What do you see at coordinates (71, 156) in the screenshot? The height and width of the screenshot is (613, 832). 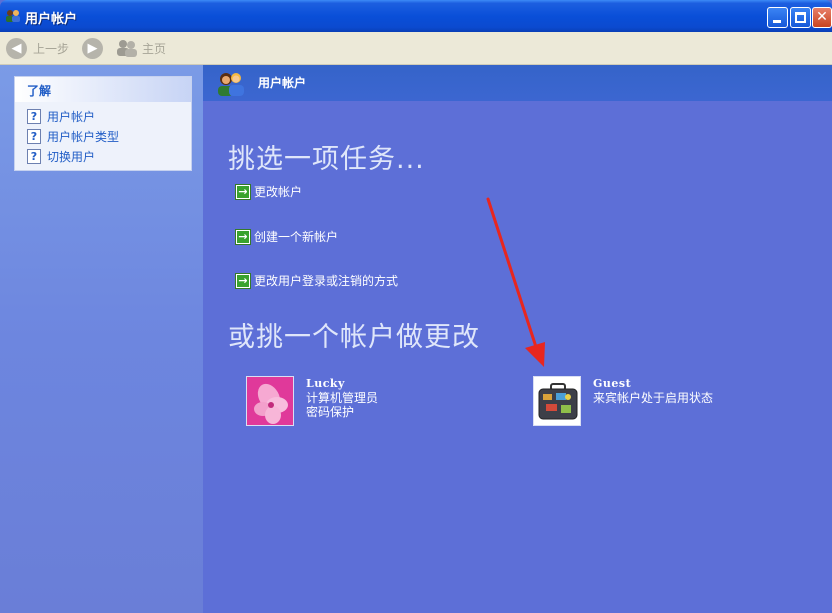 I see `learn-item-label: 切换用户` at bounding box center [71, 156].